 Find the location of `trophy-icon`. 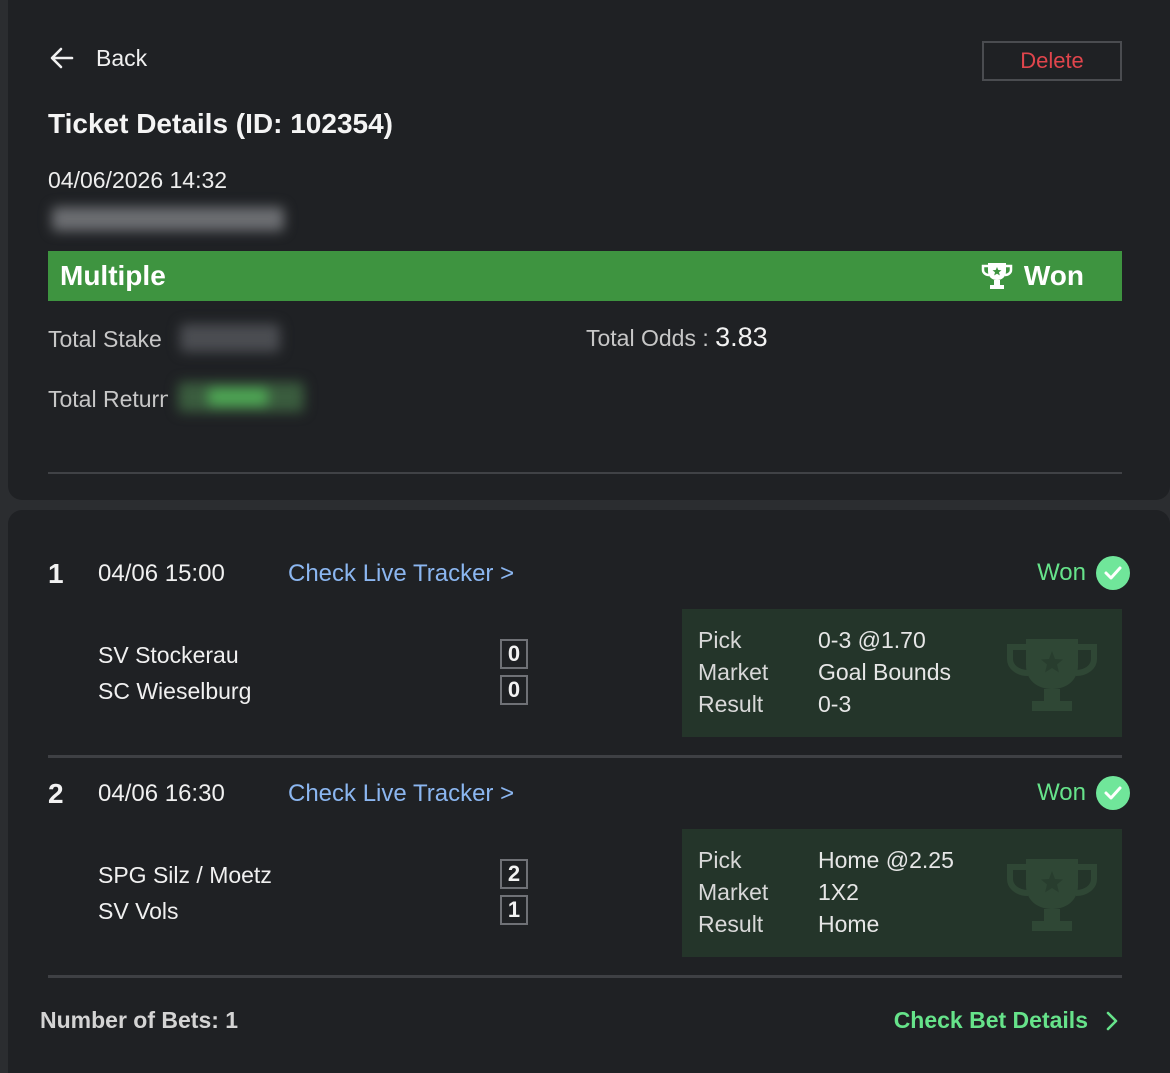

trophy-icon is located at coordinates (997, 276).